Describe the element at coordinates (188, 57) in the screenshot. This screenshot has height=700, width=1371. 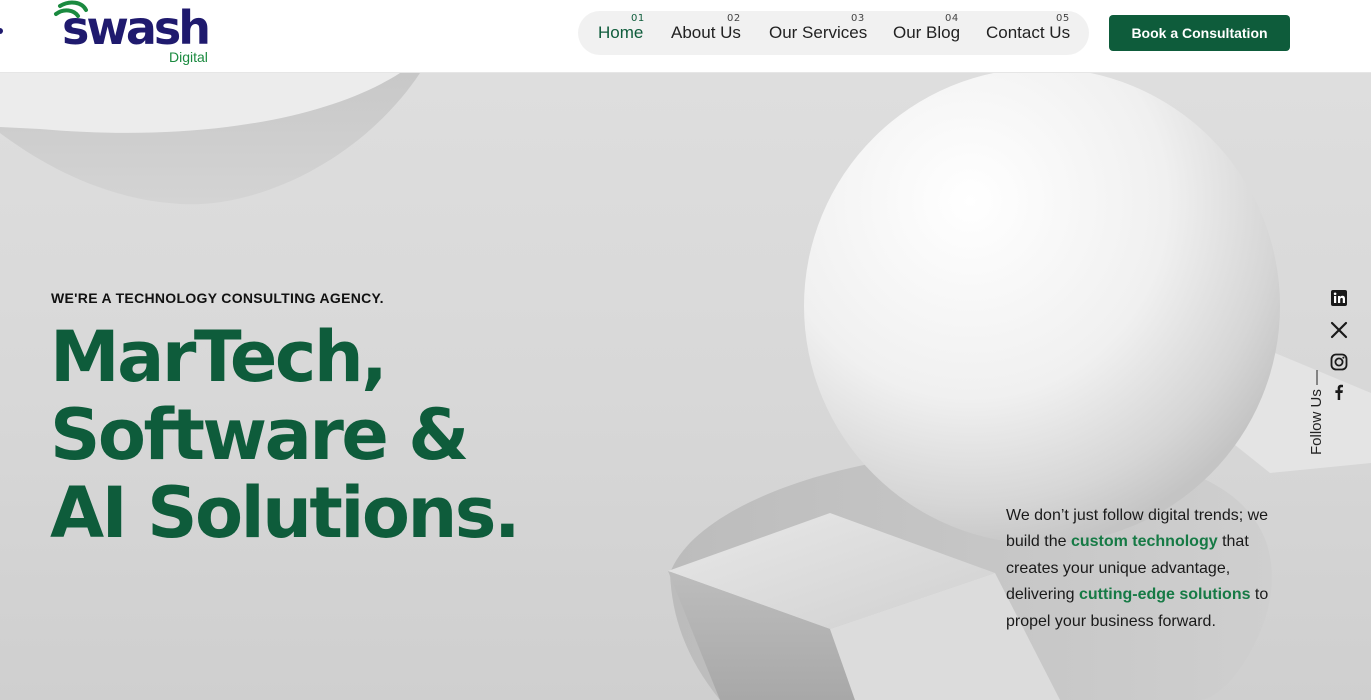
I see `logo-subtitle: Digital` at that location.